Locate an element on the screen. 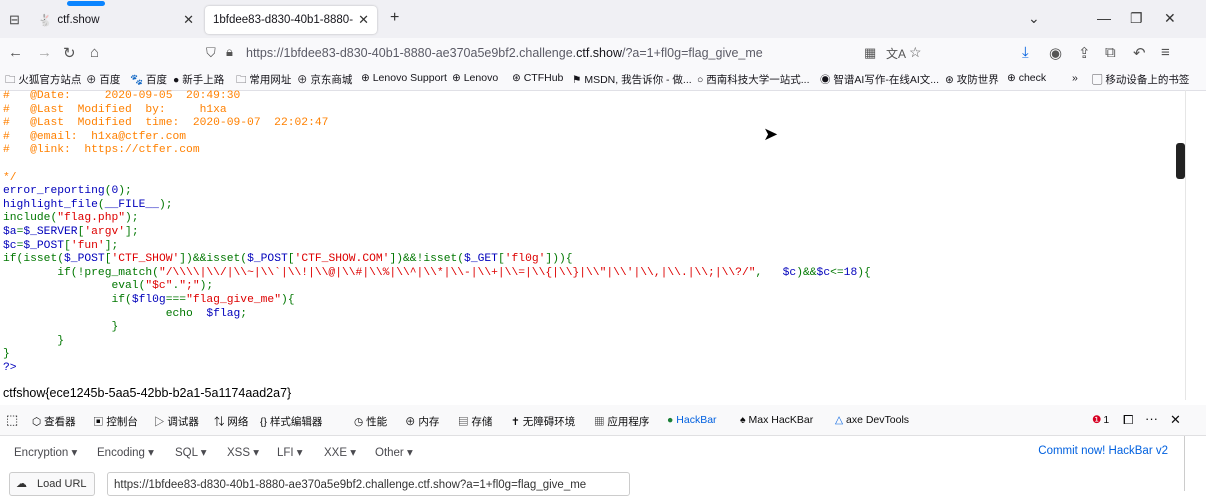  list-all-tabs-icon: ⌄ is located at coordinates (1034, 18).